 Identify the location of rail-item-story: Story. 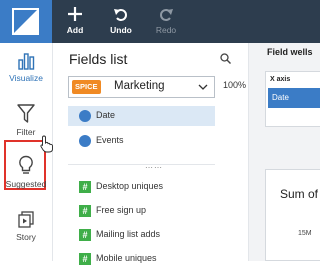
(26, 226).